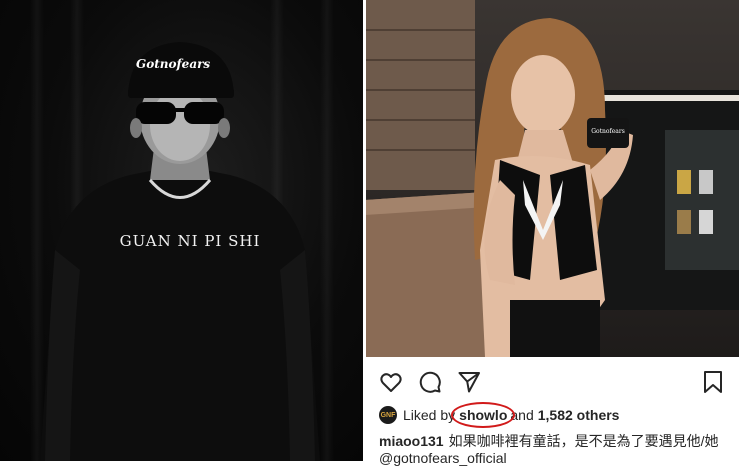 This screenshot has width=739, height=467. I want to click on liked-user-link: showlo, so click(483, 415).